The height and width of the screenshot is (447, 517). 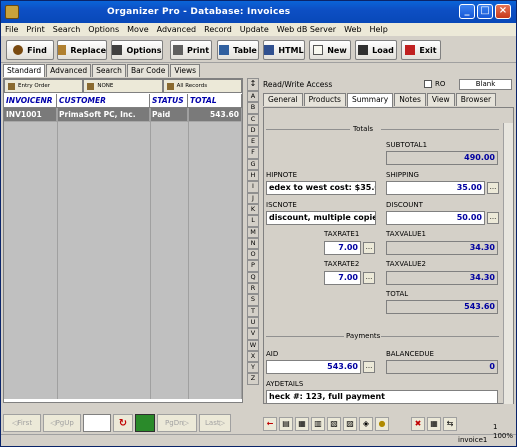 I want to click on taxrate2-field: 7.00, so click(x=342, y=278).